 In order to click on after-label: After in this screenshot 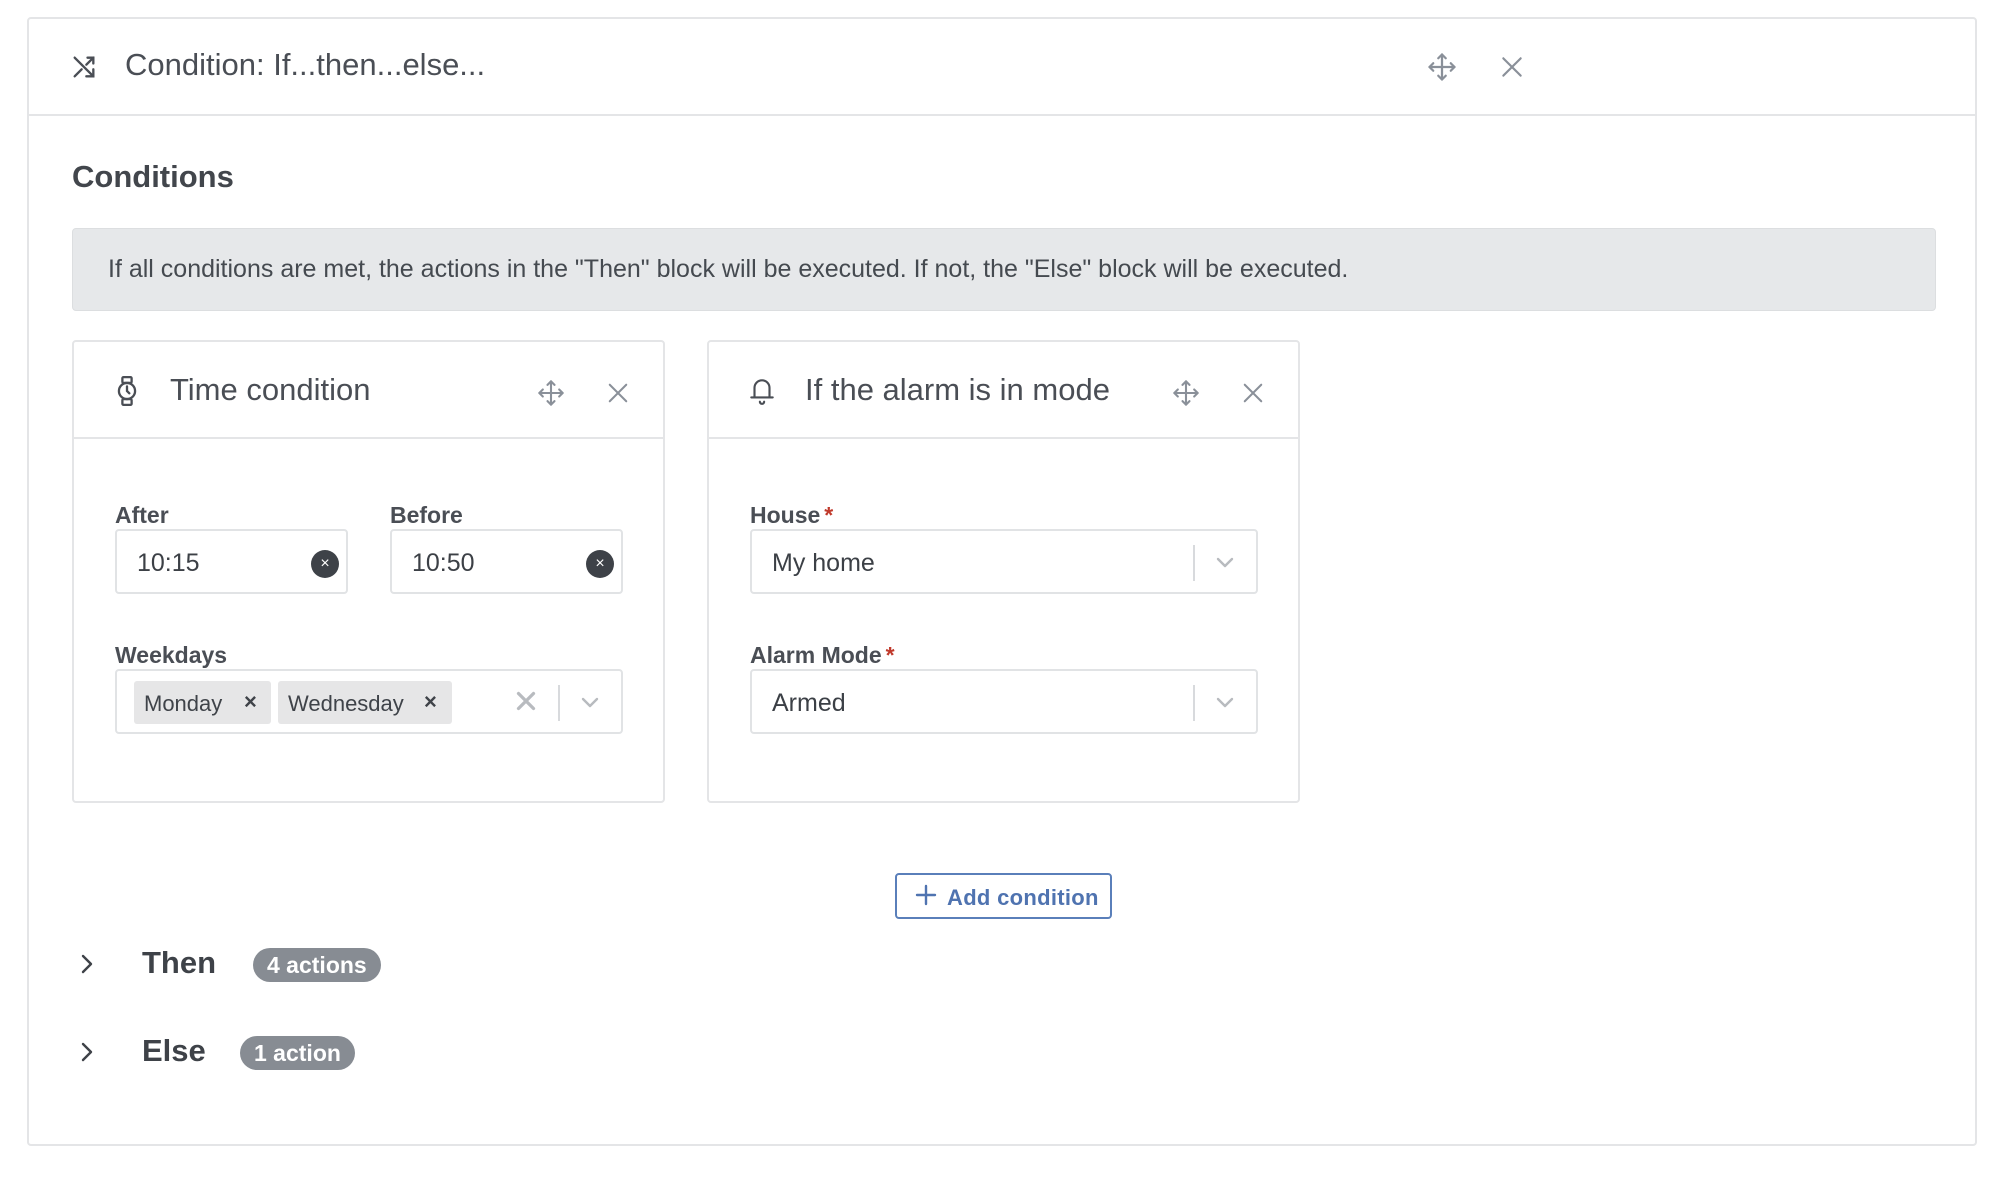, I will do `click(142, 515)`.